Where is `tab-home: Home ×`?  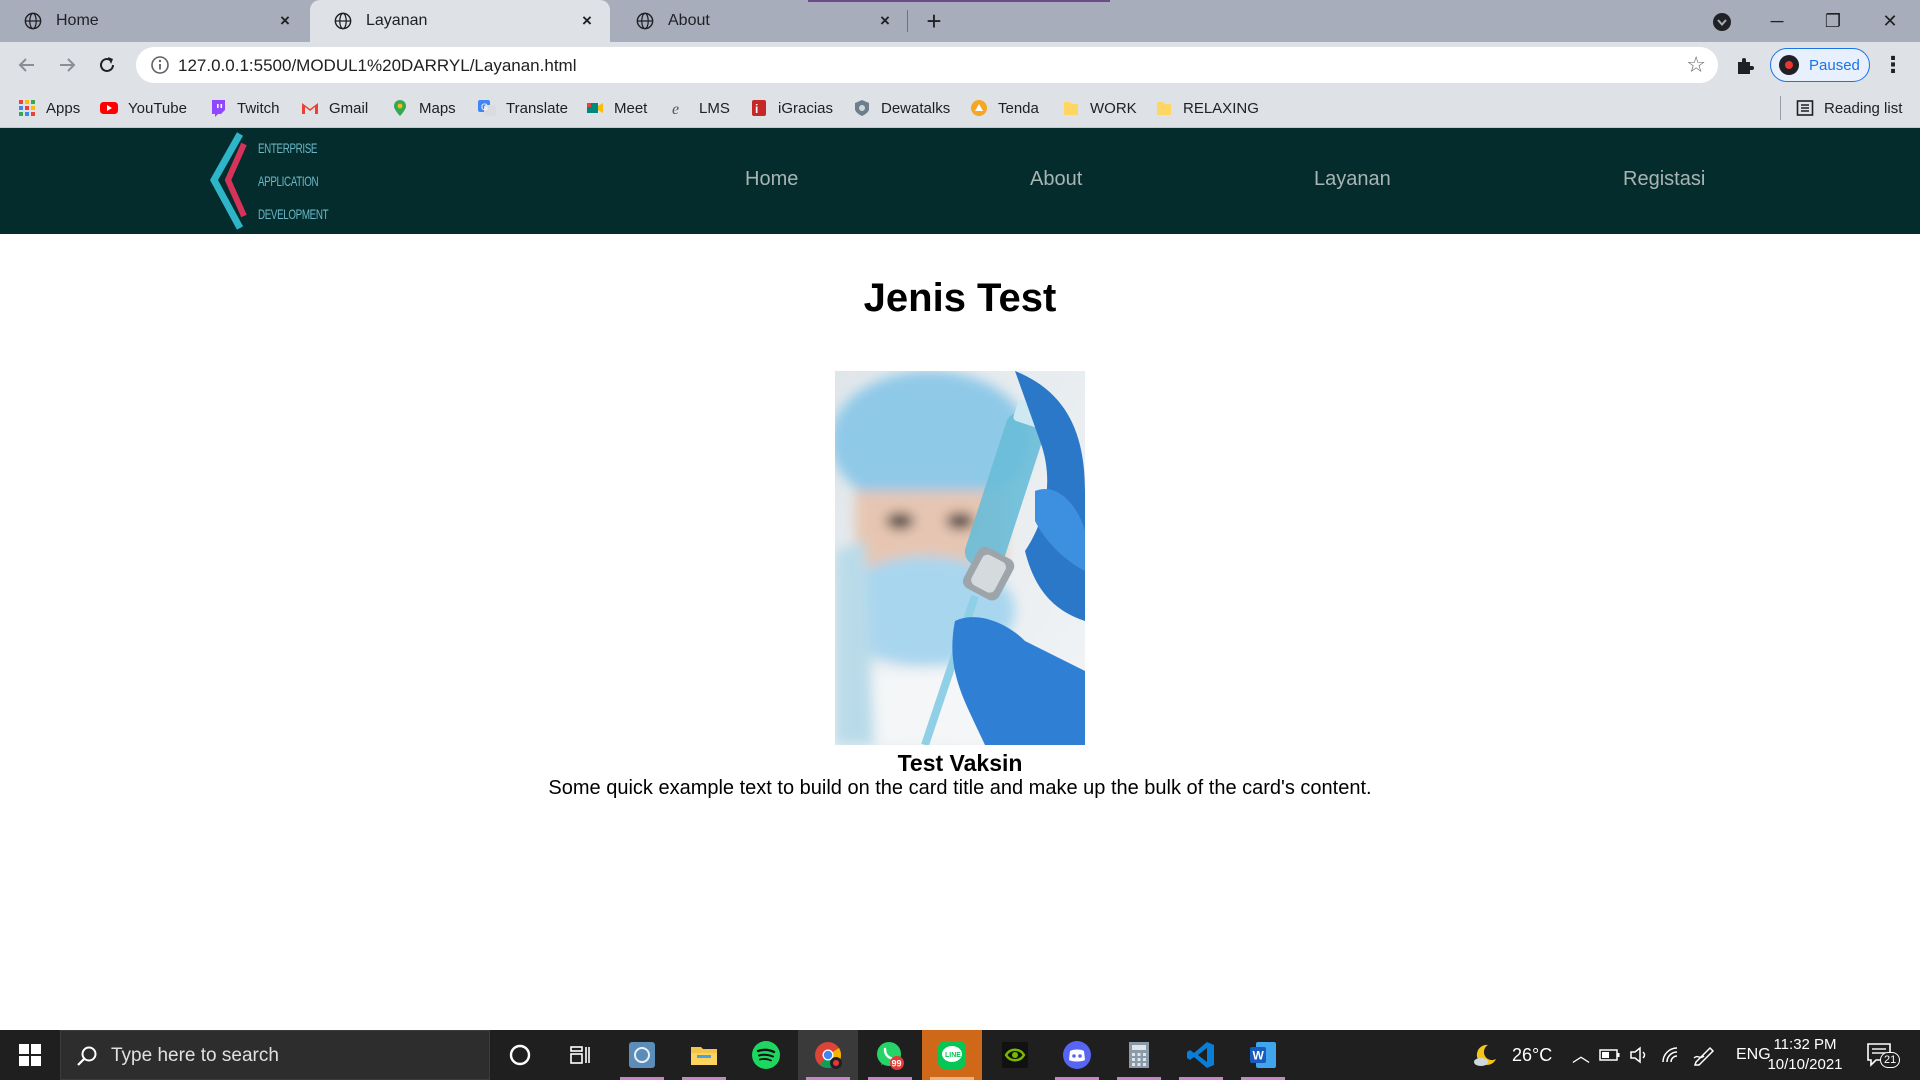
tab-home: Home × is located at coordinates (154, 21).